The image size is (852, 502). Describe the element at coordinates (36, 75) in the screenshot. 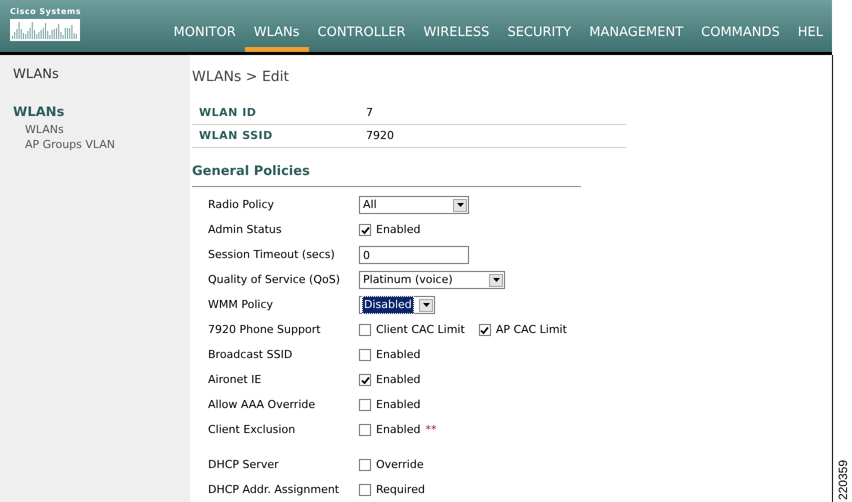

I see `sidebar-title: WLANs` at that location.